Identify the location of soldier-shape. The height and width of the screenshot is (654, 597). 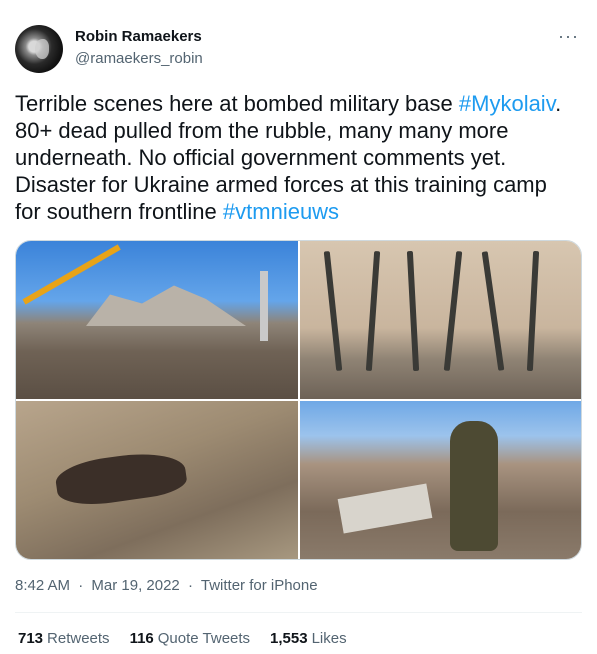
(473, 486).